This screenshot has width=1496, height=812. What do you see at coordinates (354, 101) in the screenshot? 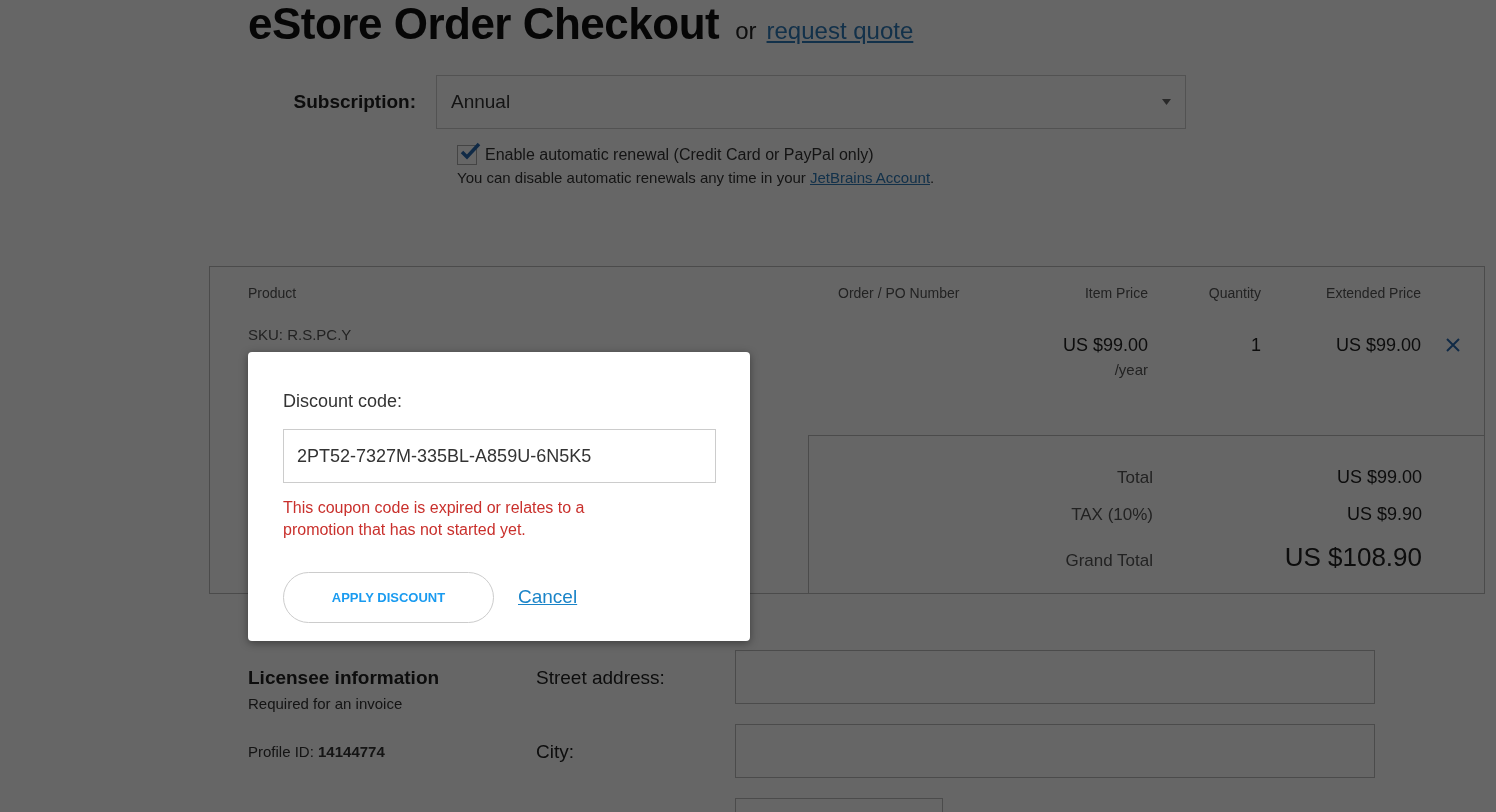
I see `subscription-label: Subscription:` at bounding box center [354, 101].